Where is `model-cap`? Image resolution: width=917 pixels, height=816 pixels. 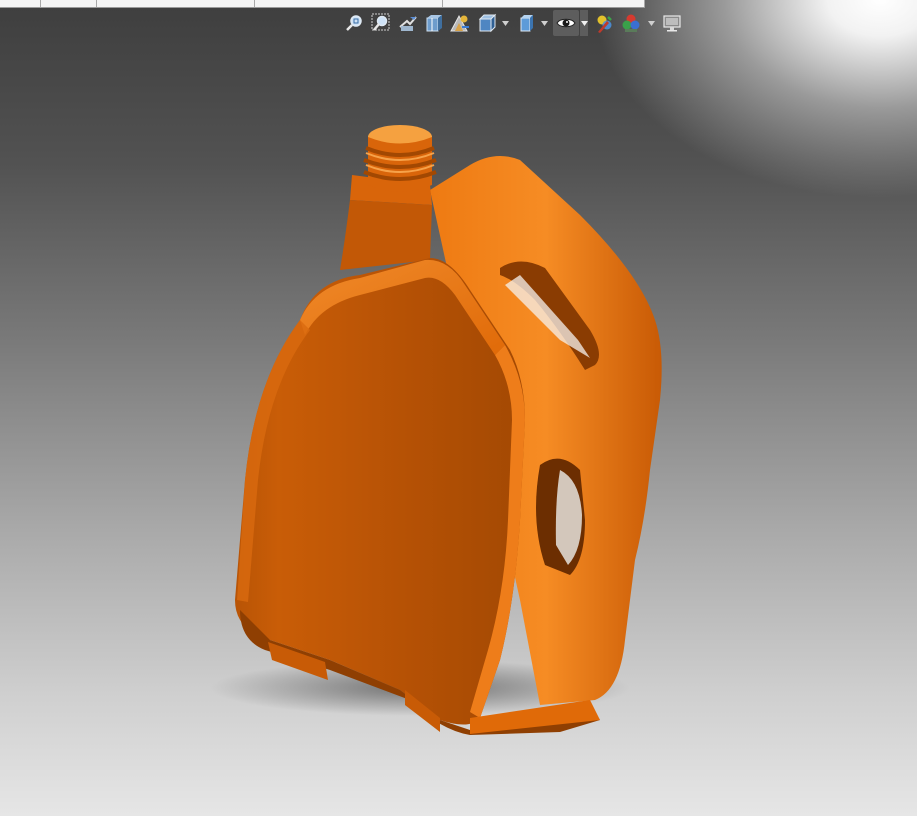
model-cap is located at coordinates (400, 158).